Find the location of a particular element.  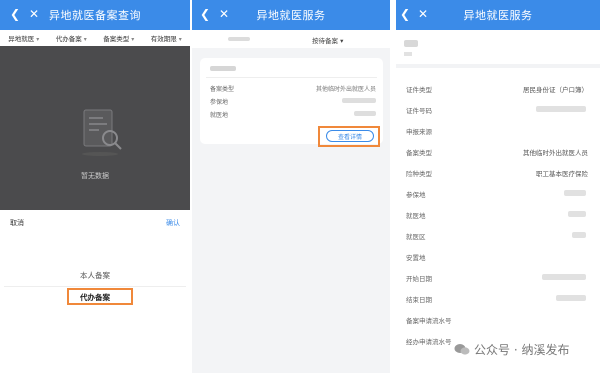

redacted-header is located at coordinates (223, 68).